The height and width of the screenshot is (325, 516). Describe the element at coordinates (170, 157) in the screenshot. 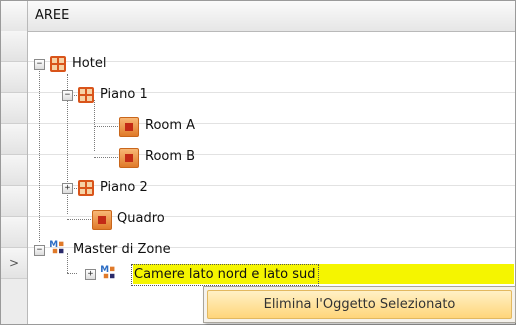

I see `tree-item-room-b: Room B` at that location.